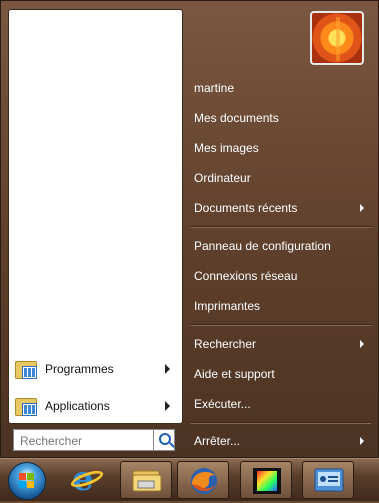 The height and width of the screenshot is (503, 379). Describe the element at coordinates (85, 441) in the screenshot. I see `search-input` at that location.